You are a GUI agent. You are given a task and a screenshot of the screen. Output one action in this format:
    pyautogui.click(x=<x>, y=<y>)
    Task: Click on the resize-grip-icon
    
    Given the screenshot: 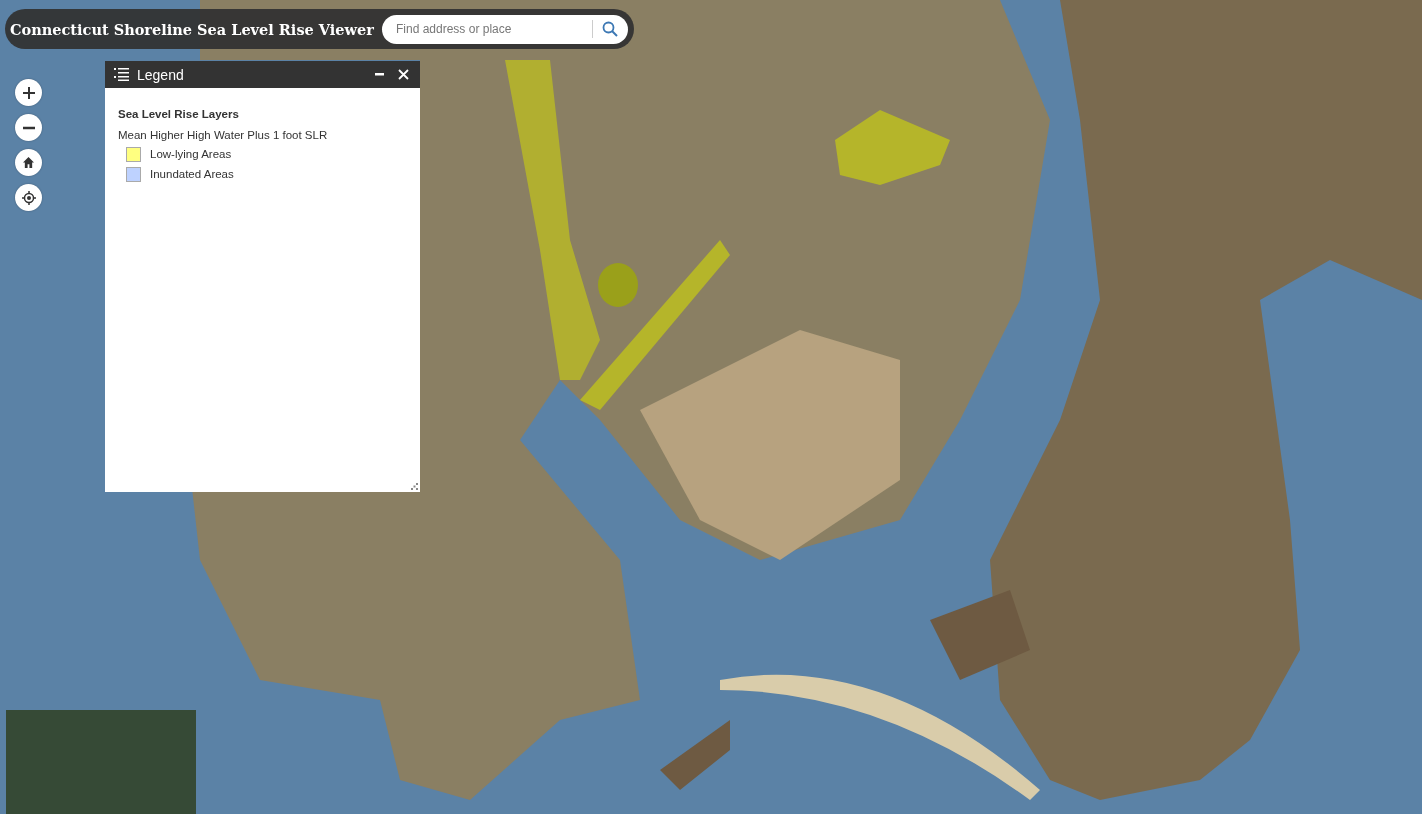 What is the action you would take?
    pyautogui.click(x=414, y=486)
    